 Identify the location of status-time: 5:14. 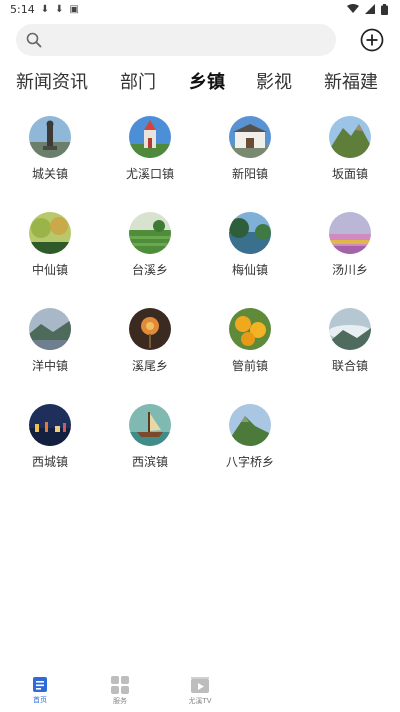
(22, 9).